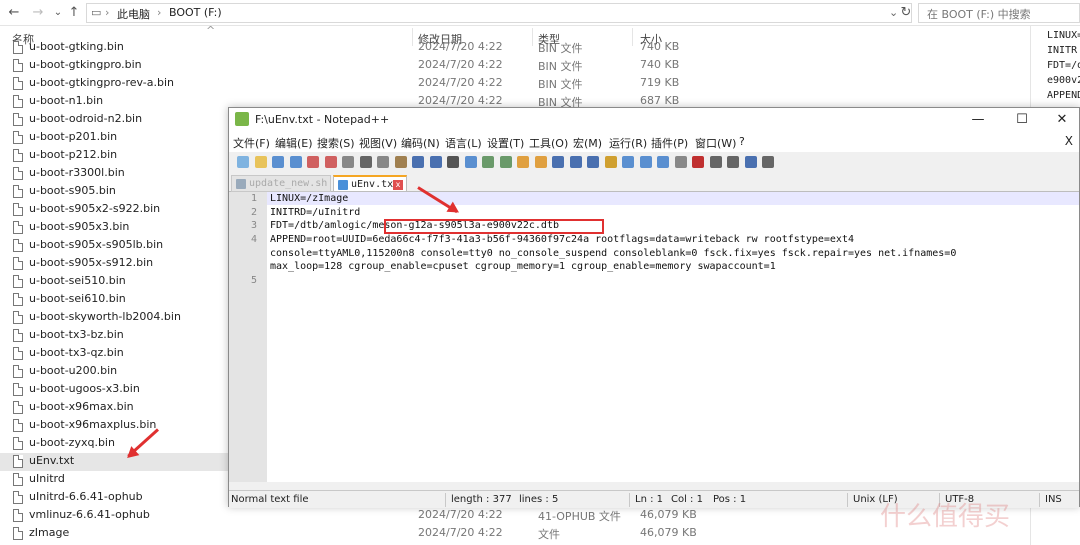  I want to click on minimize-icon: —, so click(978, 120).